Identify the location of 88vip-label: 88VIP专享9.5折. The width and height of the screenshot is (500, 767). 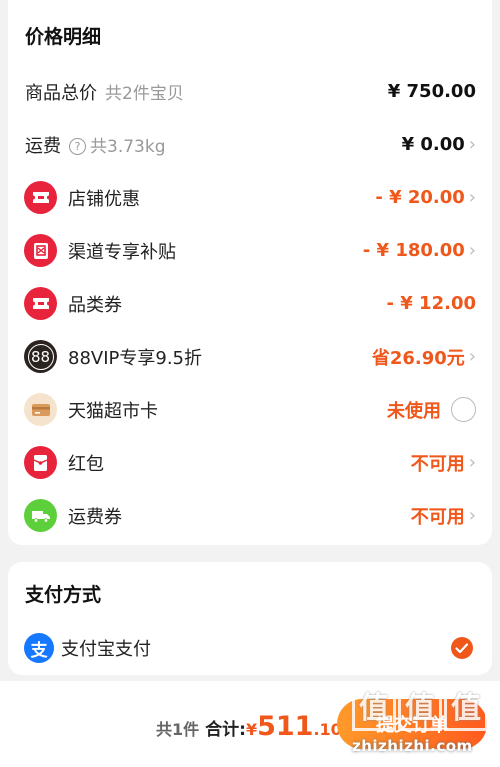
(135, 358).